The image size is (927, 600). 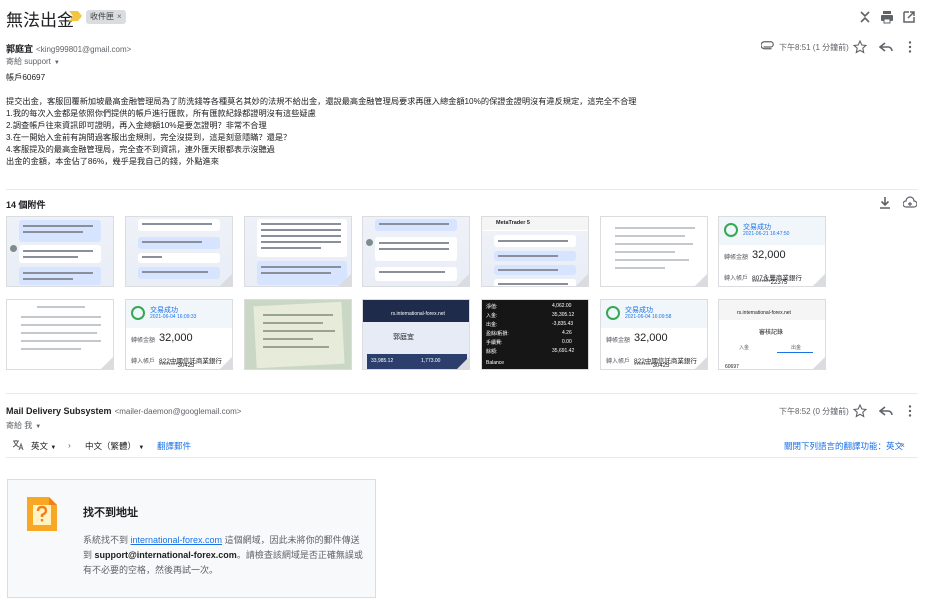 I want to click on bounce-title: 找不到地址, so click(x=110, y=513).